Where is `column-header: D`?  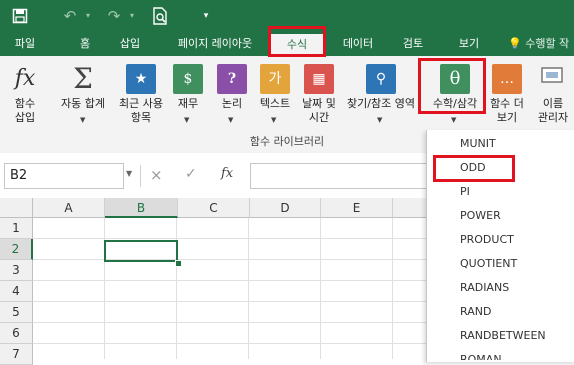 column-header: D is located at coordinates (285, 208).